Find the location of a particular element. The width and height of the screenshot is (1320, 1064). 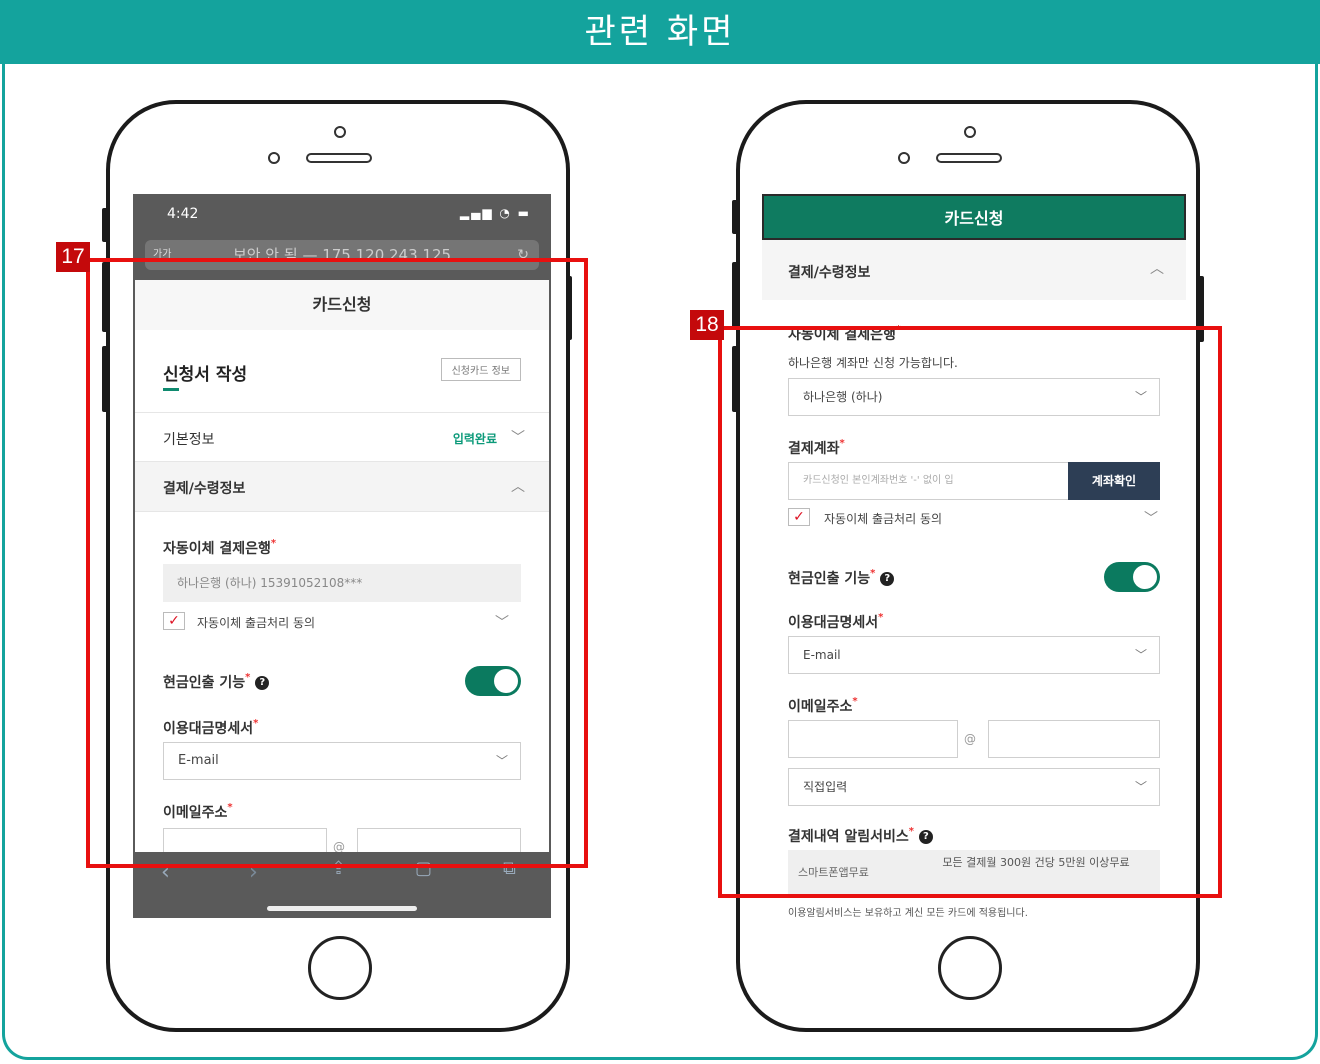

basic-info-status: 입력완료 is located at coordinates (474, 439).